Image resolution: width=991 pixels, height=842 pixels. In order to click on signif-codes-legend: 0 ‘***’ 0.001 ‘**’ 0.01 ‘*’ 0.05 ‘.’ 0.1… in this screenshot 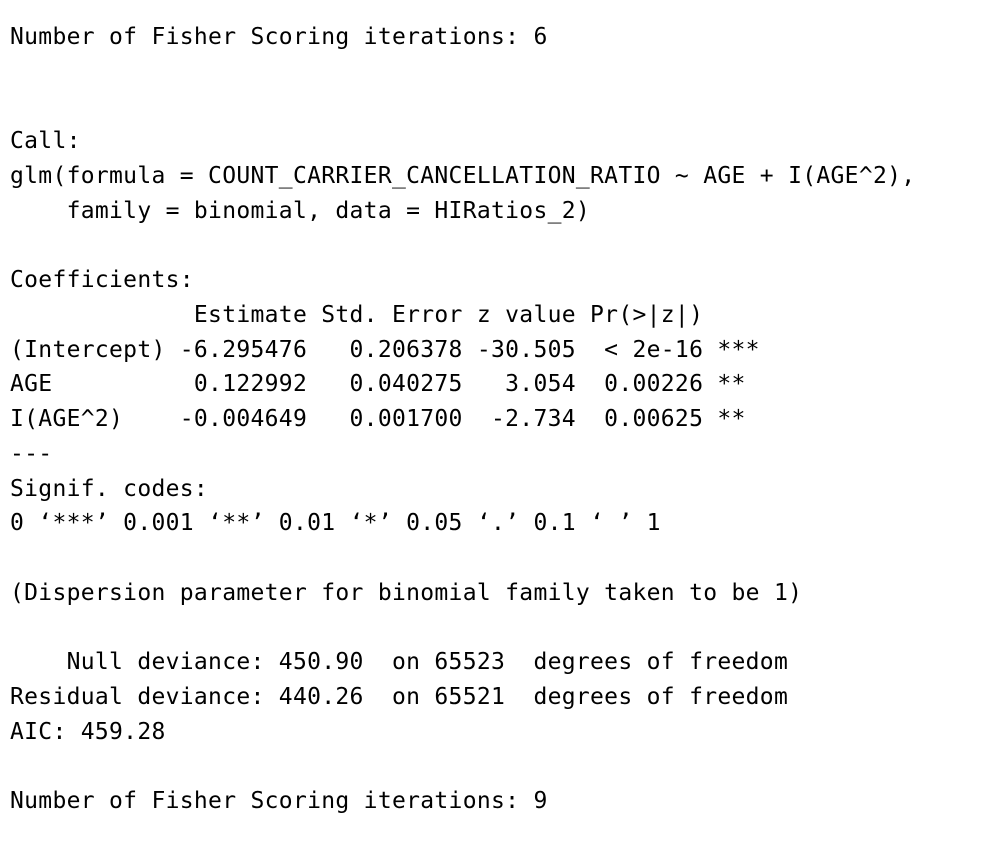, I will do `click(335, 523)`.